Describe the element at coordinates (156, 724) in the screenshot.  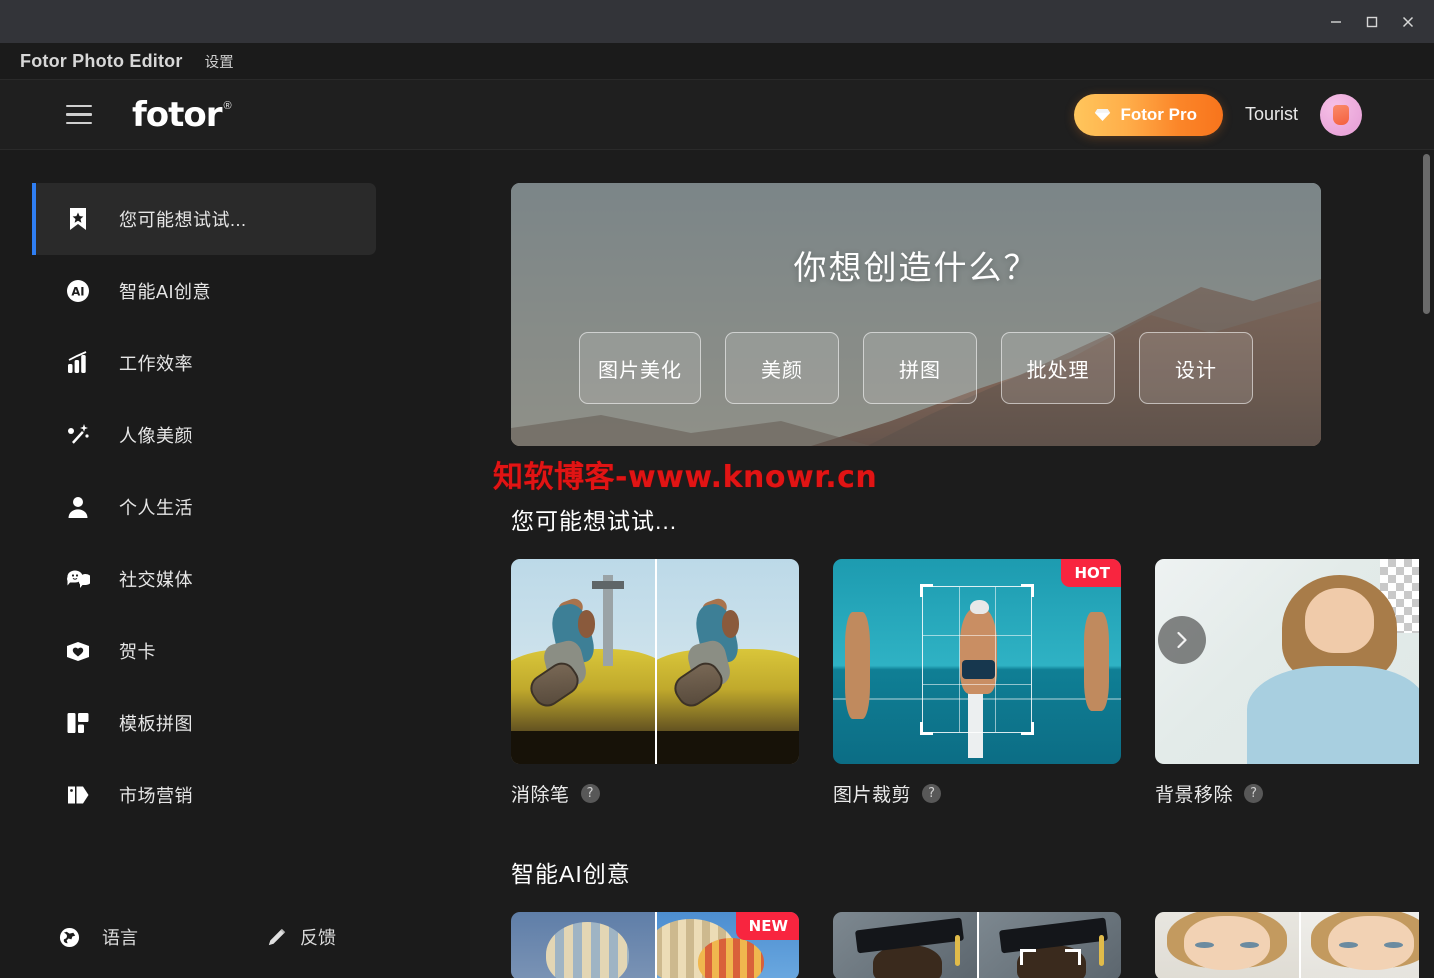
I see `sidebar-item-label: 模板拼图` at that location.